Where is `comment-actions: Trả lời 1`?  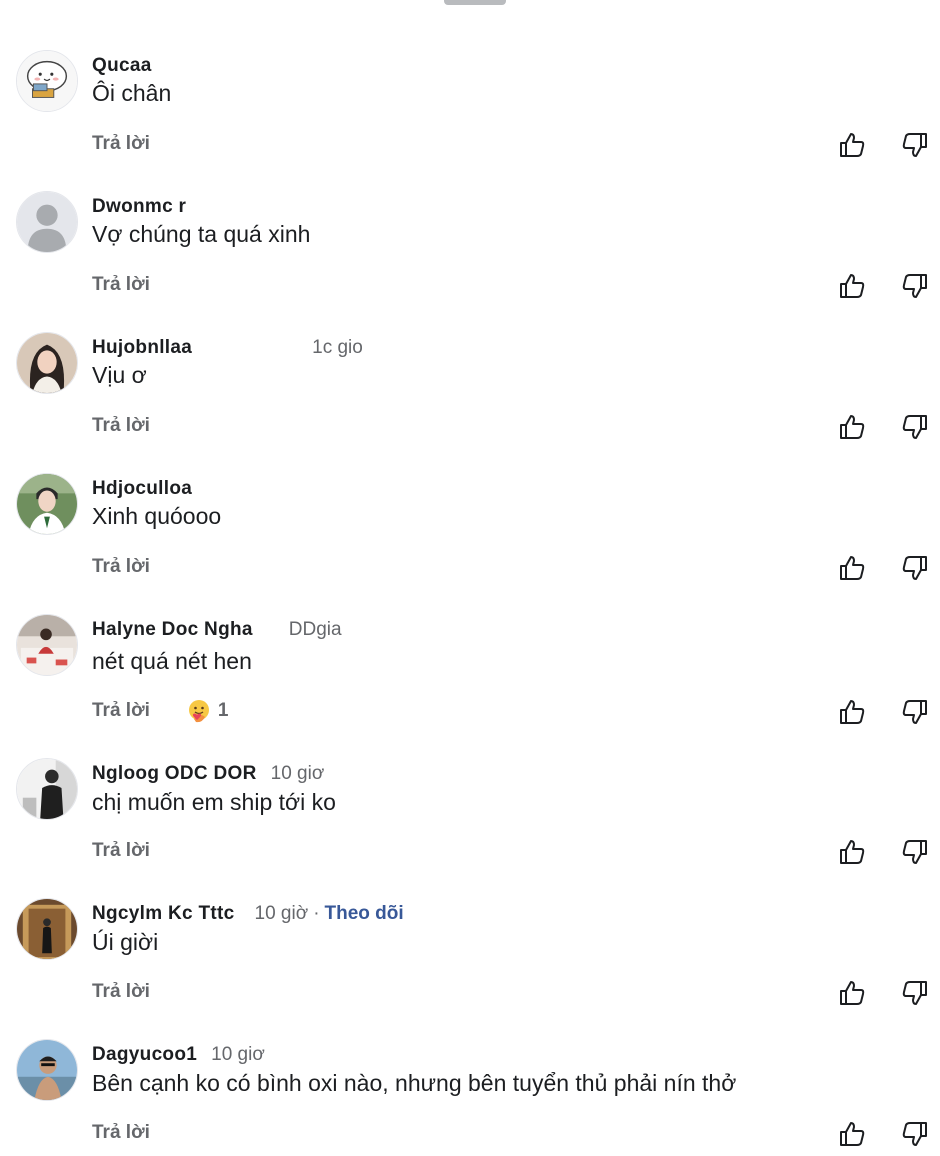 comment-actions: Trả lời 1 is located at coordinates (160, 711).